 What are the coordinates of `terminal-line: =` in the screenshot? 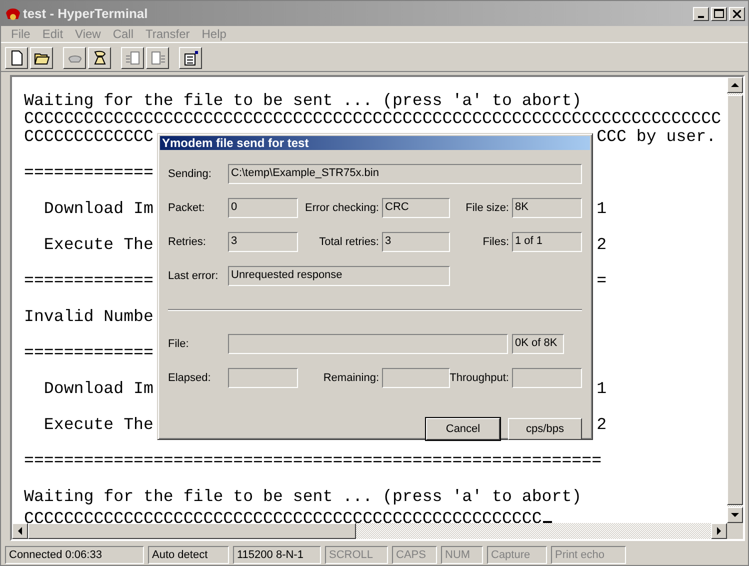 It's located at (601, 281).